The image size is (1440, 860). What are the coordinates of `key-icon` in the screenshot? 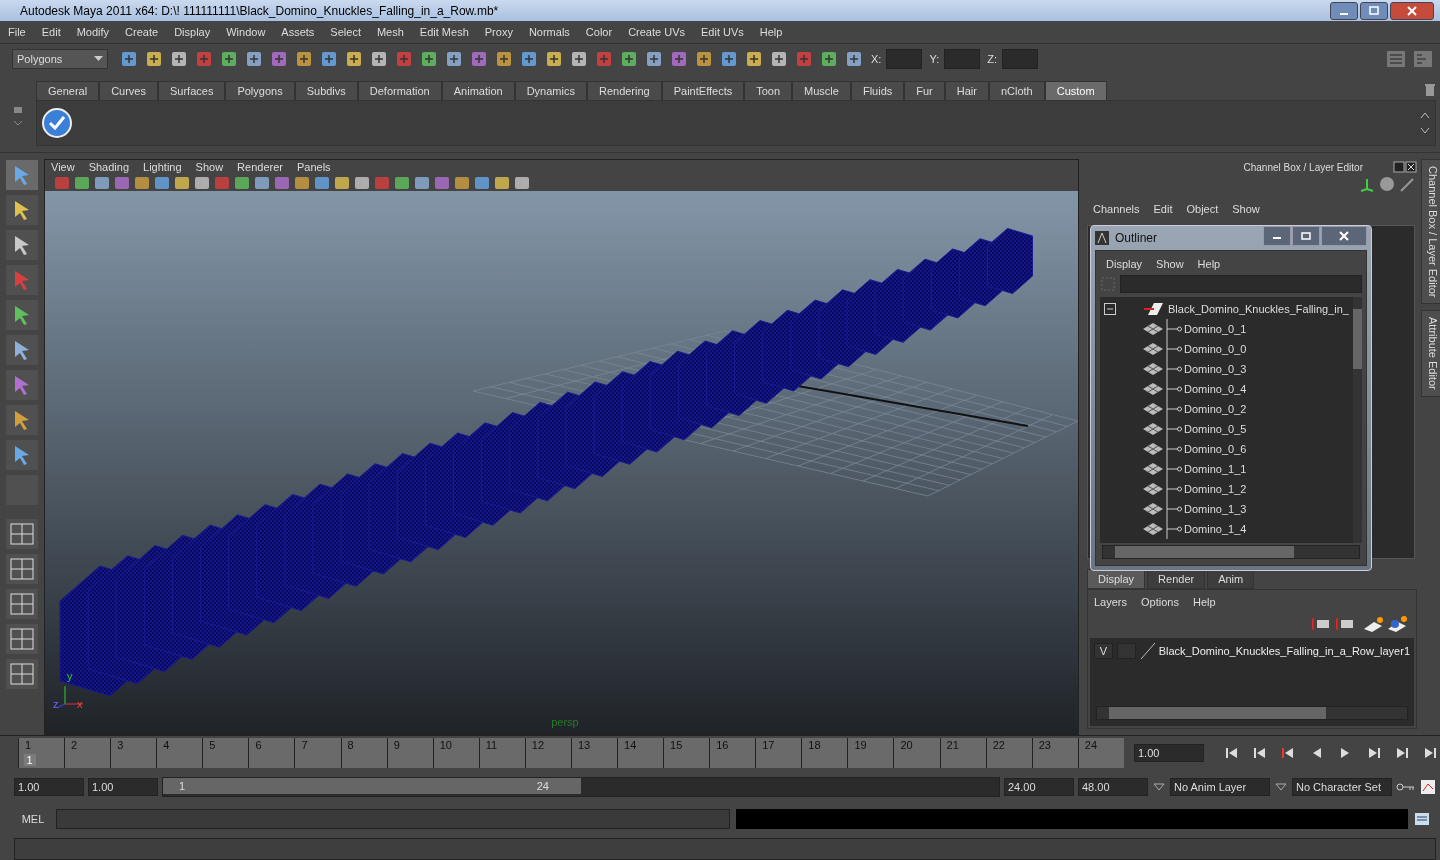 It's located at (1406, 787).